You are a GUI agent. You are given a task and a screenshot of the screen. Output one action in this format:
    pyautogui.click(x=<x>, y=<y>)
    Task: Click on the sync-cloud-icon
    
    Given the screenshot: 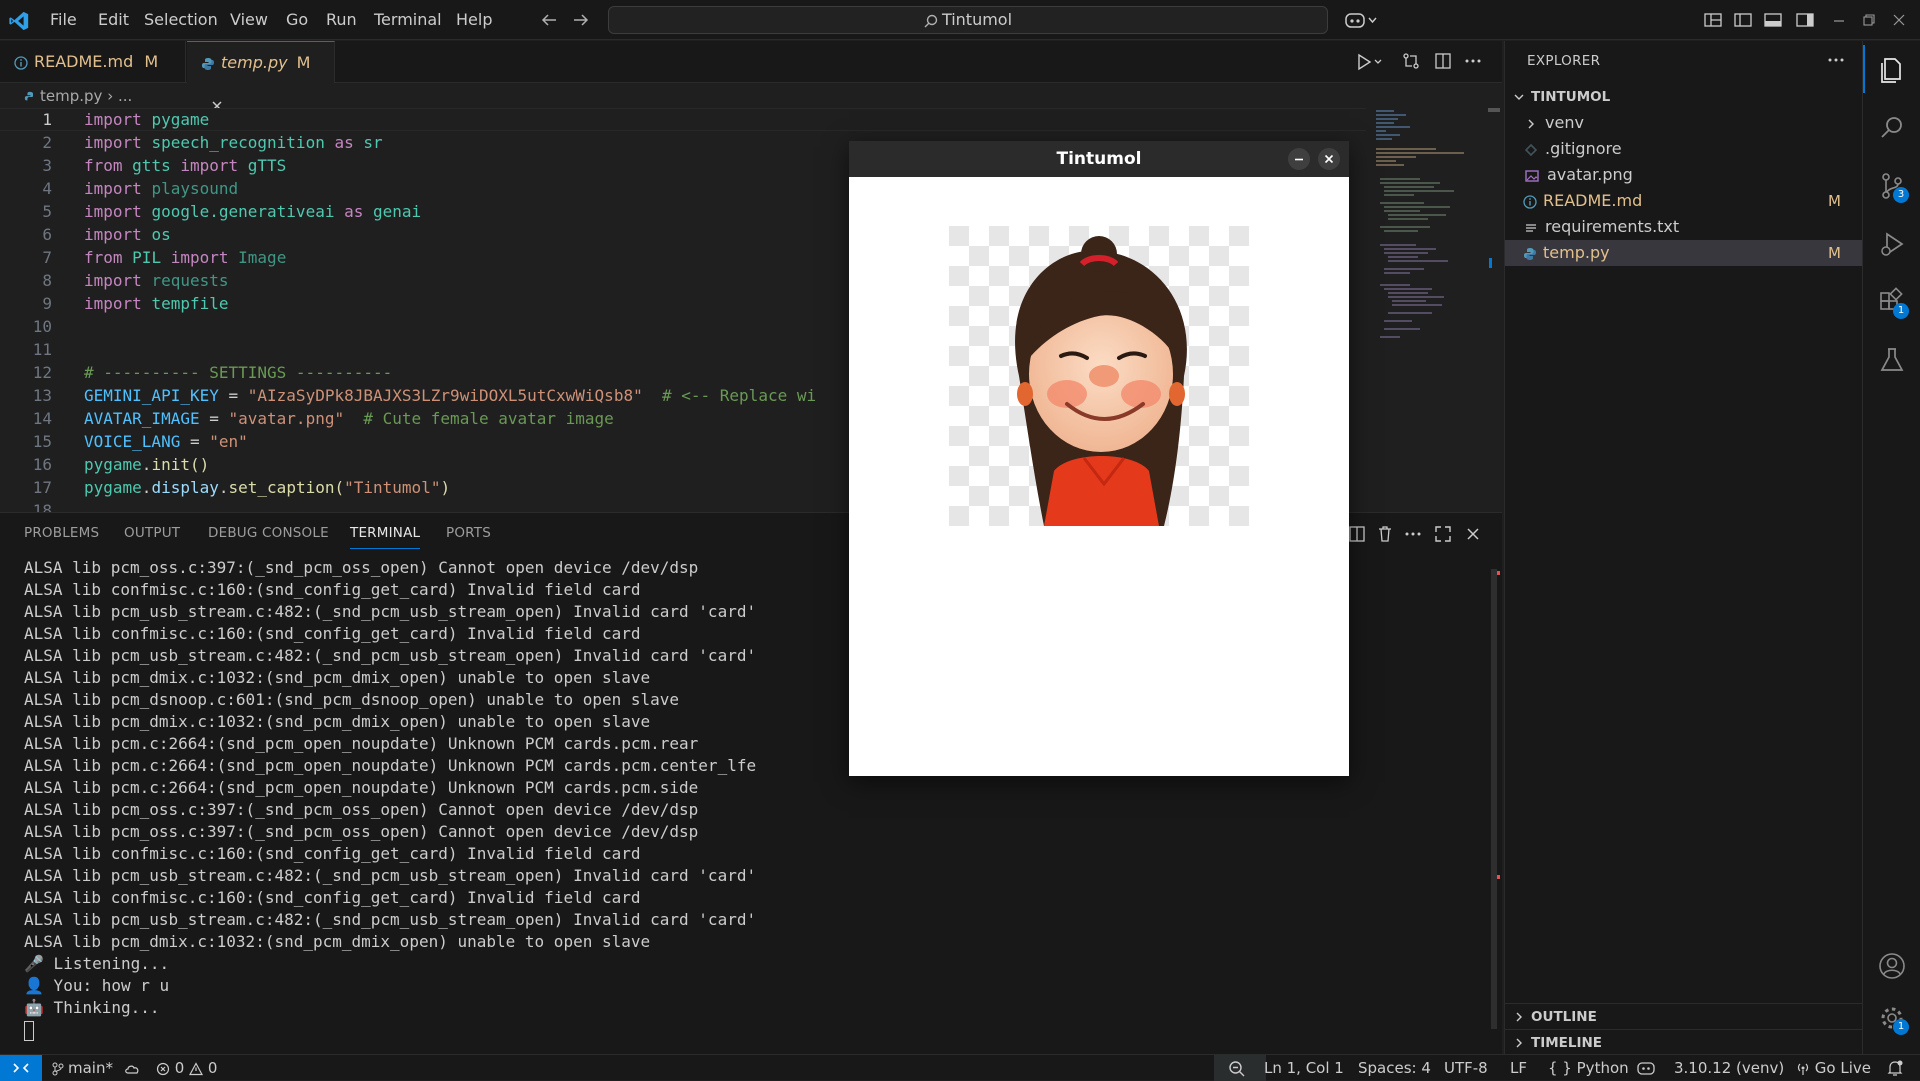 What is the action you would take?
    pyautogui.click(x=132, y=1069)
    